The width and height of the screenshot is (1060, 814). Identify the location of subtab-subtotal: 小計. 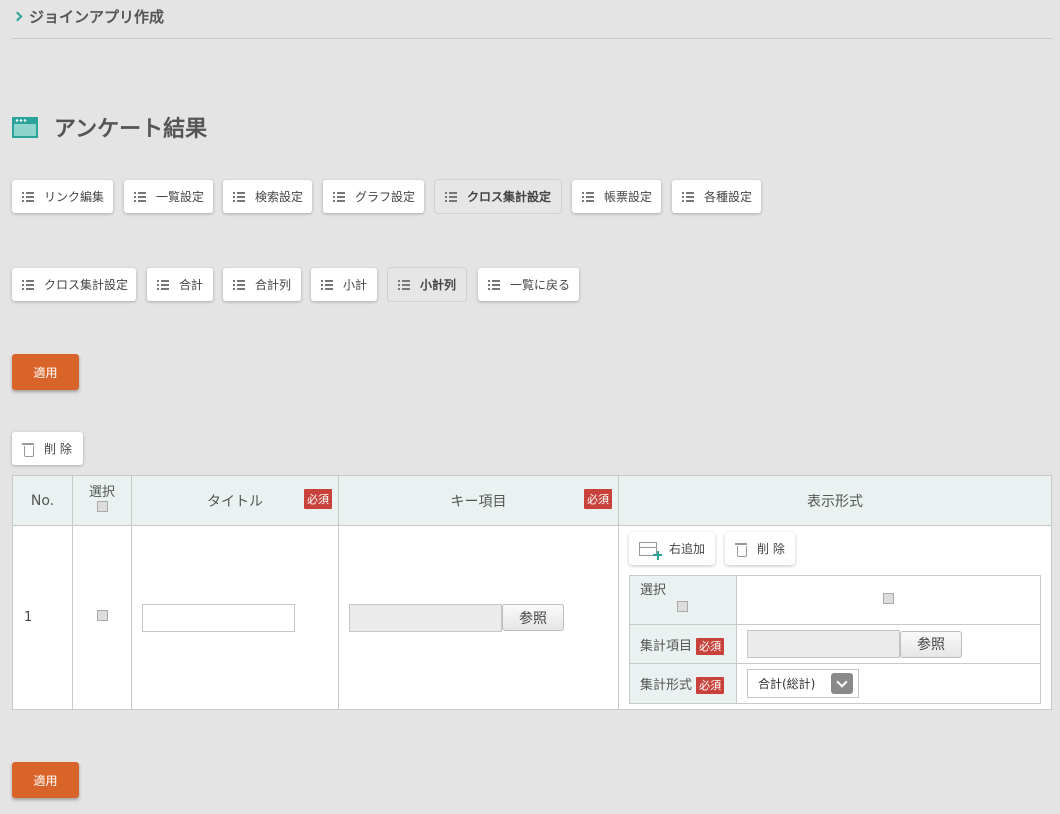
(344, 284).